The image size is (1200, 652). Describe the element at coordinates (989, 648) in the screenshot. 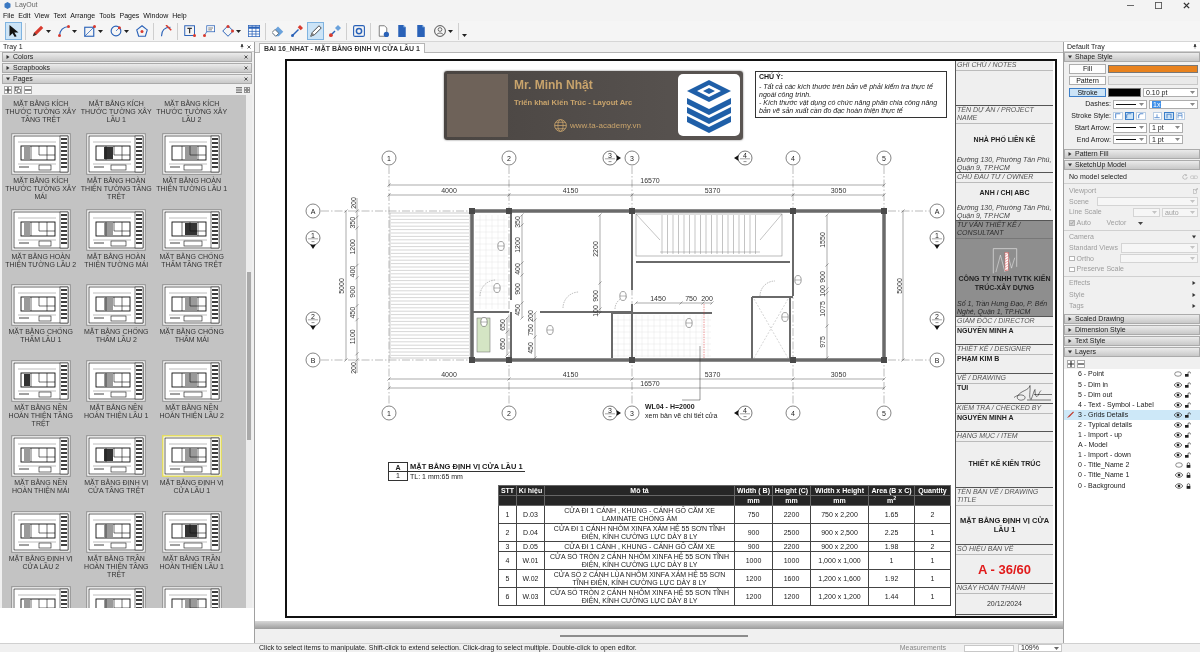

I see `measurements-field` at that location.